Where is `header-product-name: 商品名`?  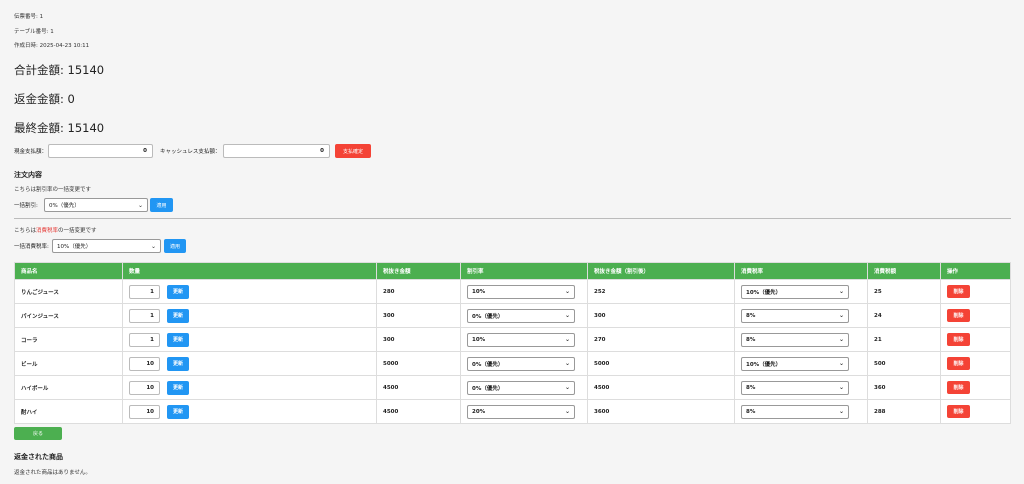
header-product-name: 商品名 is located at coordinates (68, 271).